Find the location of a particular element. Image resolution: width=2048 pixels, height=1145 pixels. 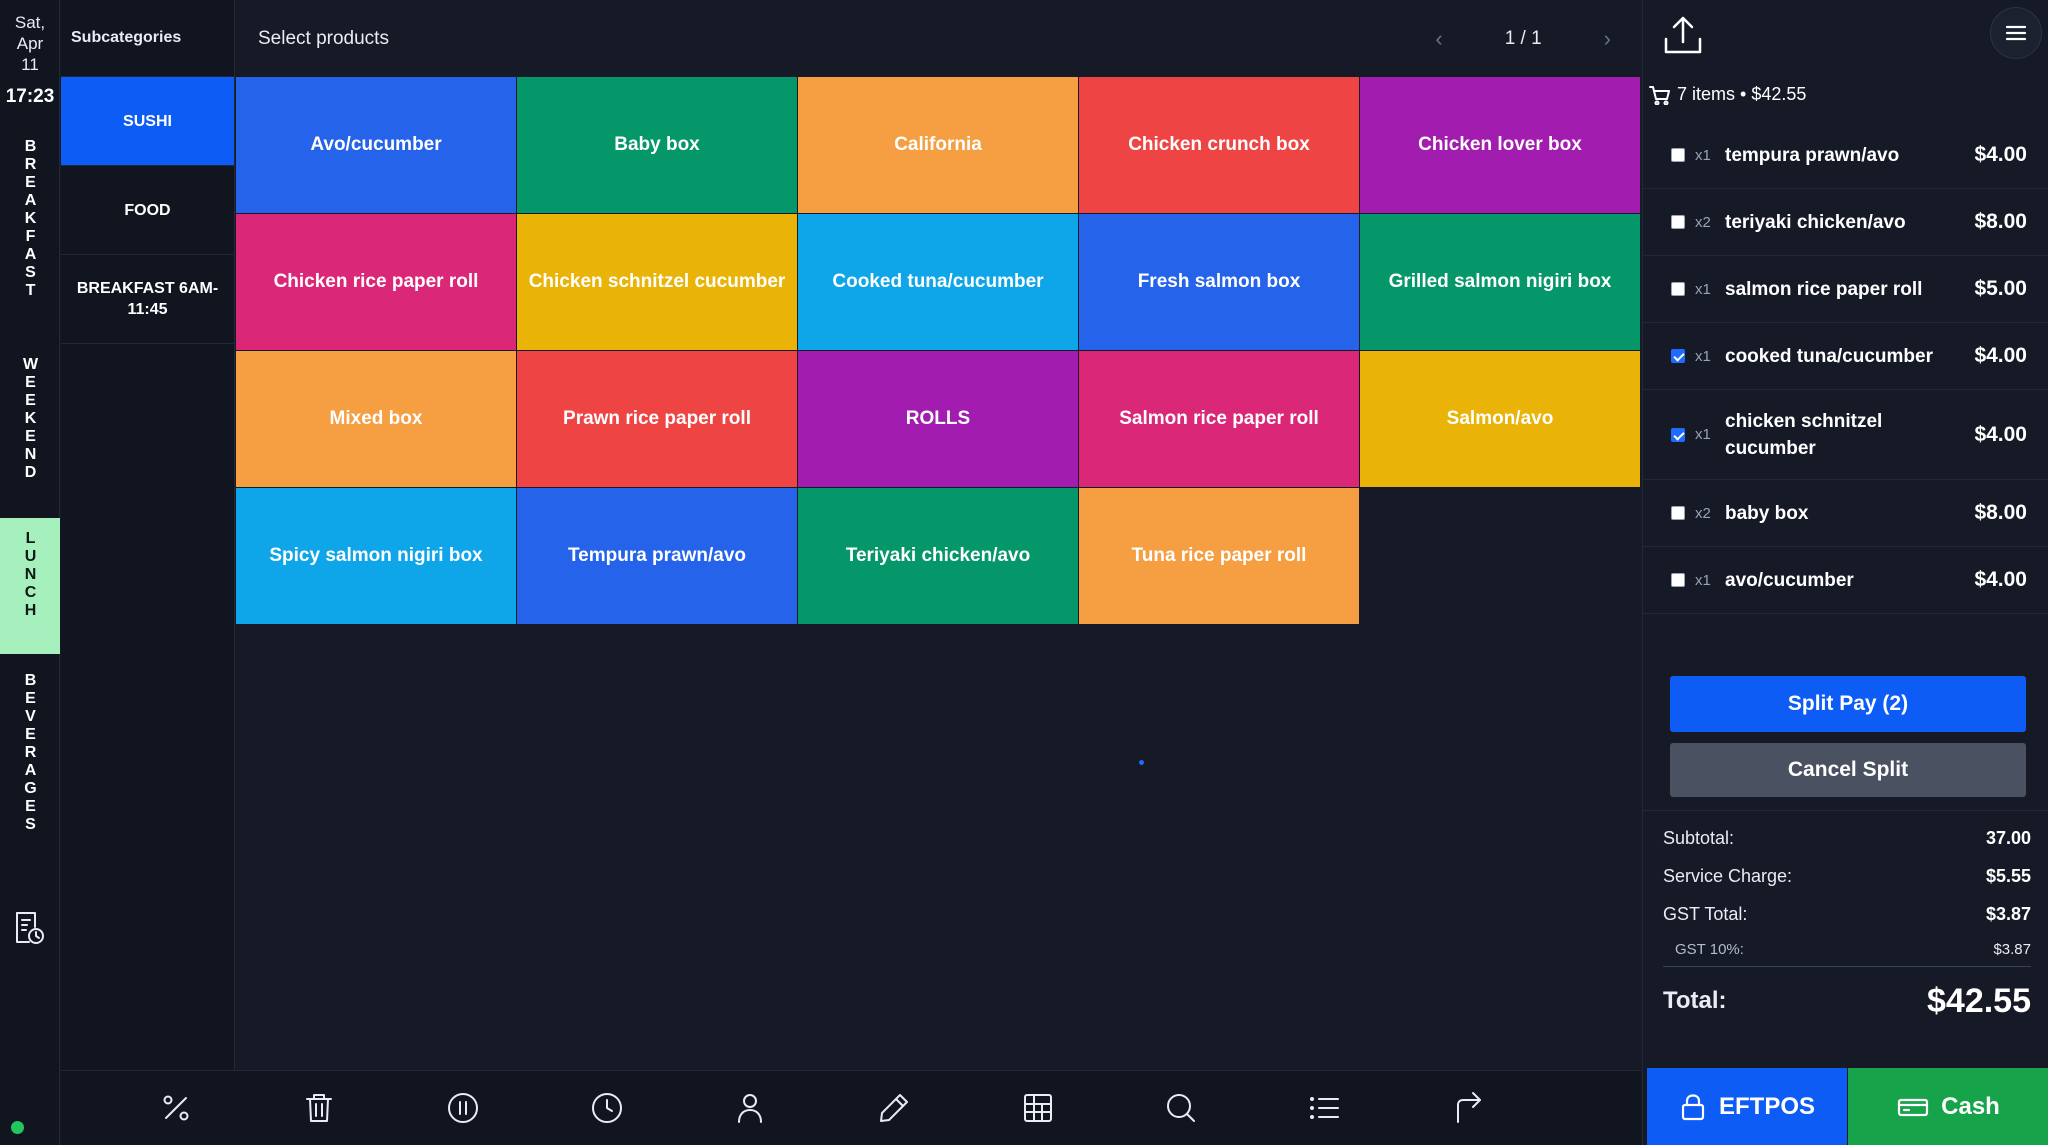

split-pay-button: Split Pay (2) is located at coordinates (1848, 704).